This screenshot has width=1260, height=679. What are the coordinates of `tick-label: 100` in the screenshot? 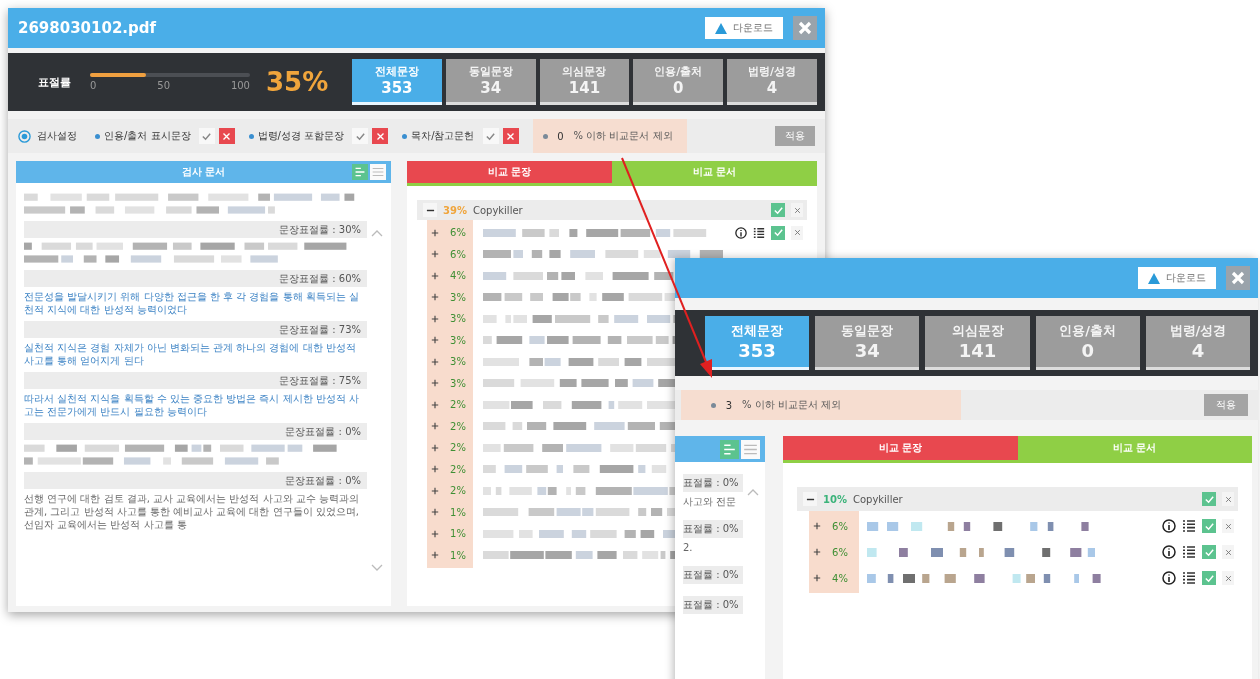 It's located at (240, 85).